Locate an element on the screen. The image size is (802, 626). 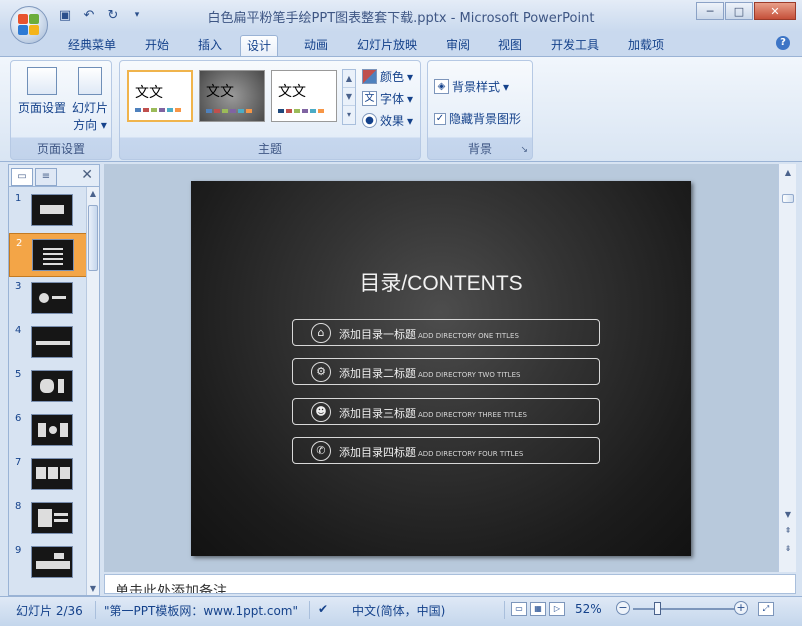
redo-icon: ↻ is located at coordinates (113, 15).